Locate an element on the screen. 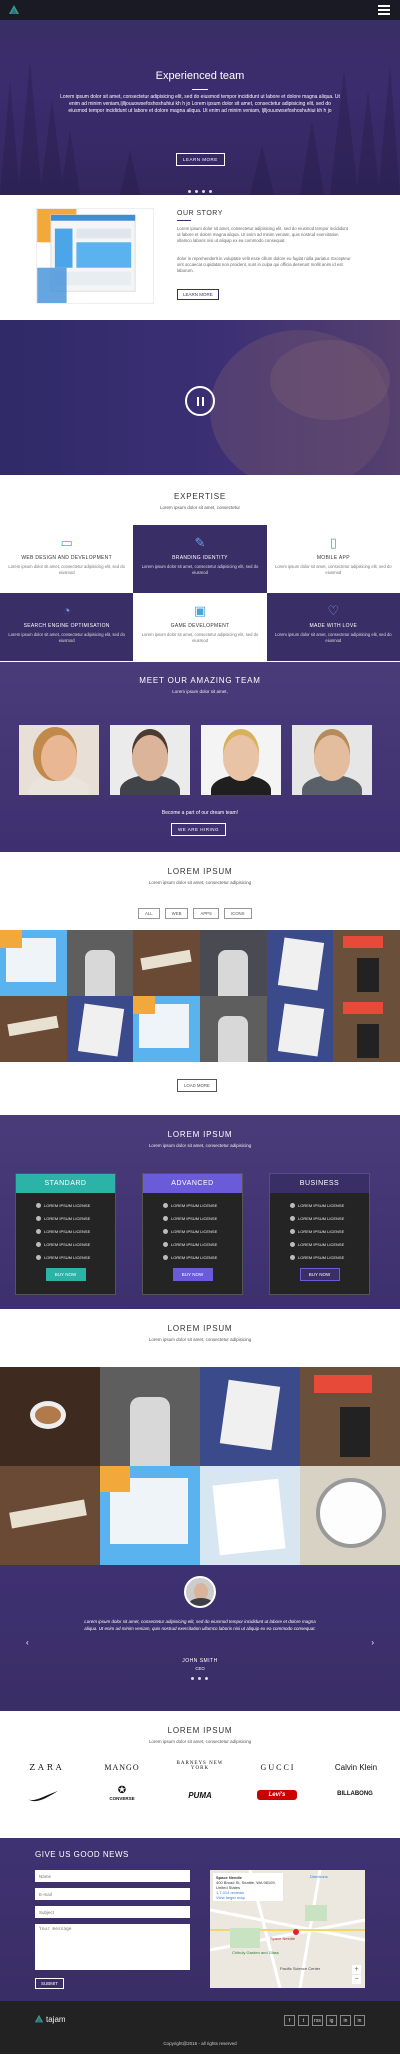  brand-logo-billabong: BILLABONG is located at coordinates (355, 1794).